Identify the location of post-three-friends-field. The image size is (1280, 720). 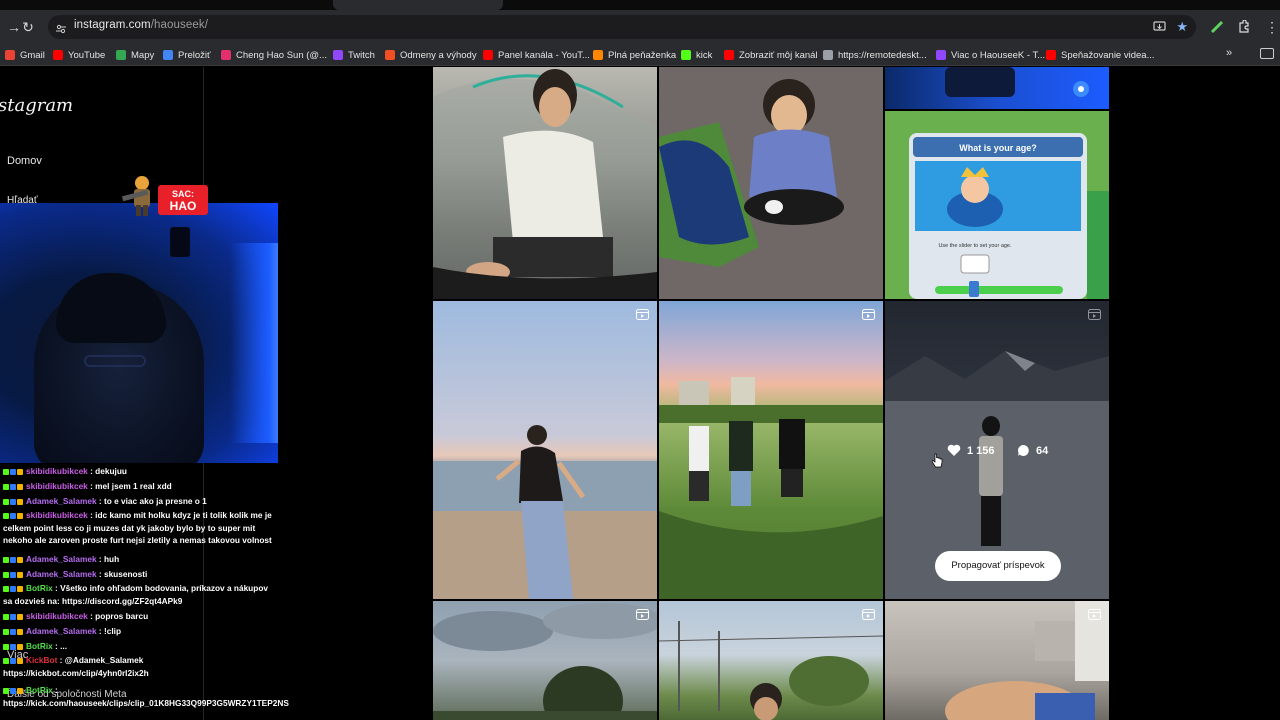
(771, 450).